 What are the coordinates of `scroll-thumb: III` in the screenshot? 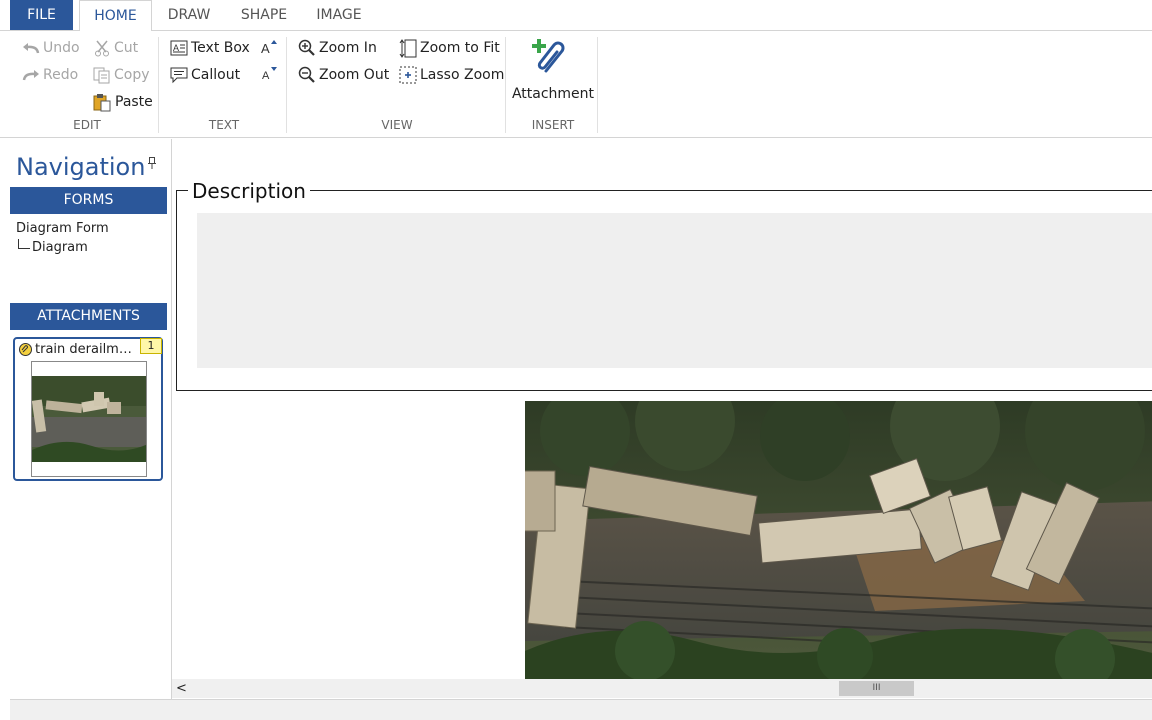 It's located at (876, 688).